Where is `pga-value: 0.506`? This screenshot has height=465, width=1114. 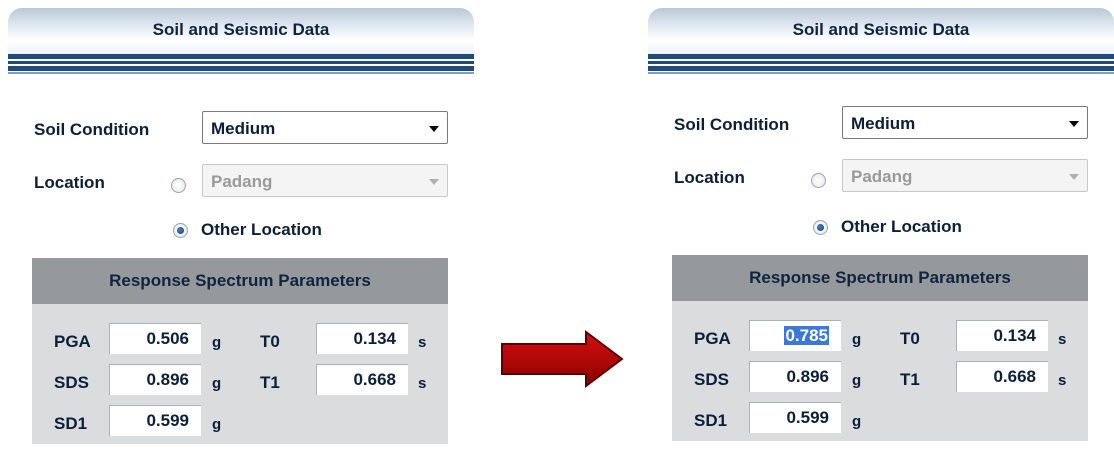 pga-value: 0.506 is located at coordinates (167, 338).